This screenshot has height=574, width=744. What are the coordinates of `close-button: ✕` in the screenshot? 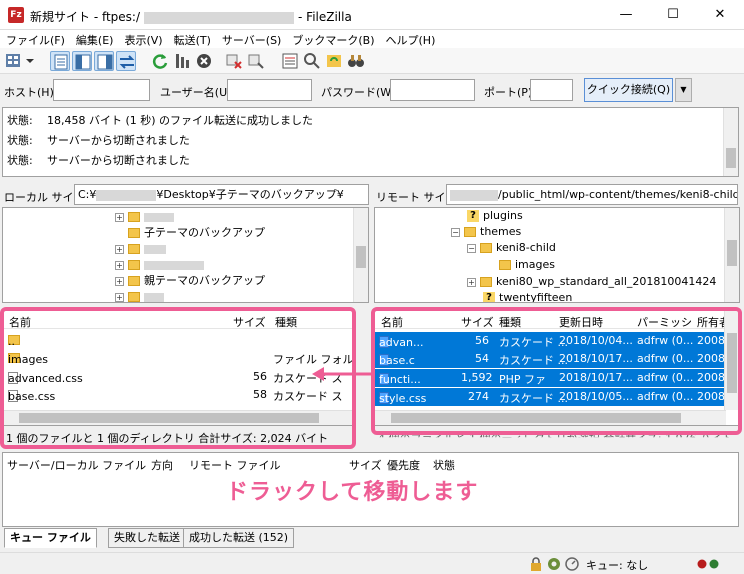 It's located at (720, 15).